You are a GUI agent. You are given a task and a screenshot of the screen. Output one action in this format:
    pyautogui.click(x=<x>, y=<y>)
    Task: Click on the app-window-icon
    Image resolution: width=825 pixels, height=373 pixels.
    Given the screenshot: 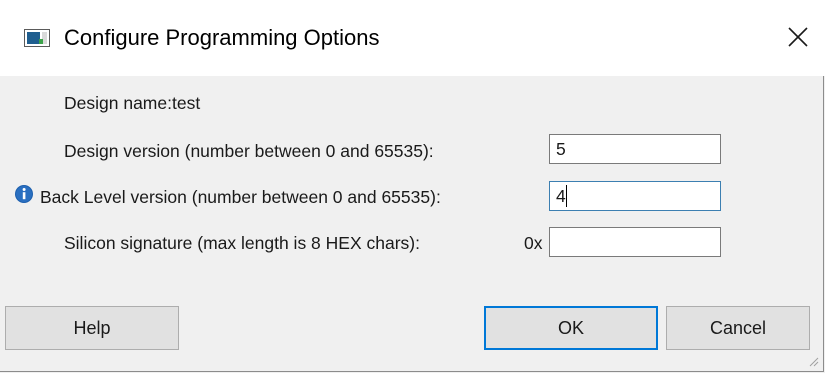 What is the action you would take?
    pyautogui.click(x=37, y=38)
    